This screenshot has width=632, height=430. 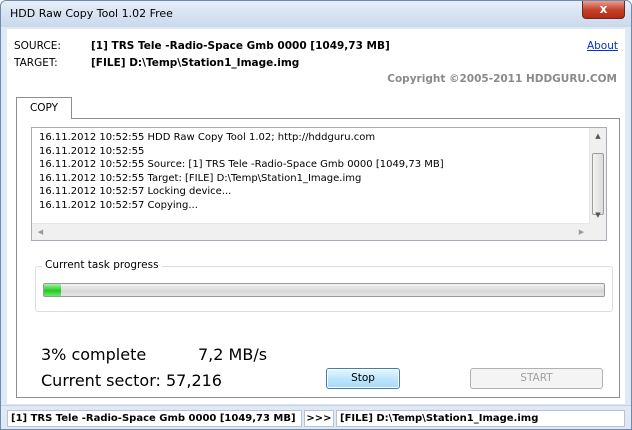 I want to click on close-button: x, so click(x=603, y=10).